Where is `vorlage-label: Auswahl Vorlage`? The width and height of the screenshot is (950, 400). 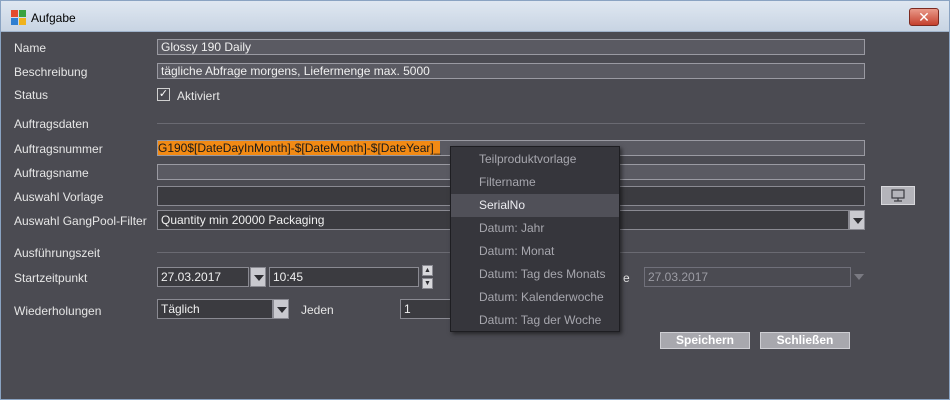
vorlage-label: Auswahl Vorlage is located at coordinates (59, 197).